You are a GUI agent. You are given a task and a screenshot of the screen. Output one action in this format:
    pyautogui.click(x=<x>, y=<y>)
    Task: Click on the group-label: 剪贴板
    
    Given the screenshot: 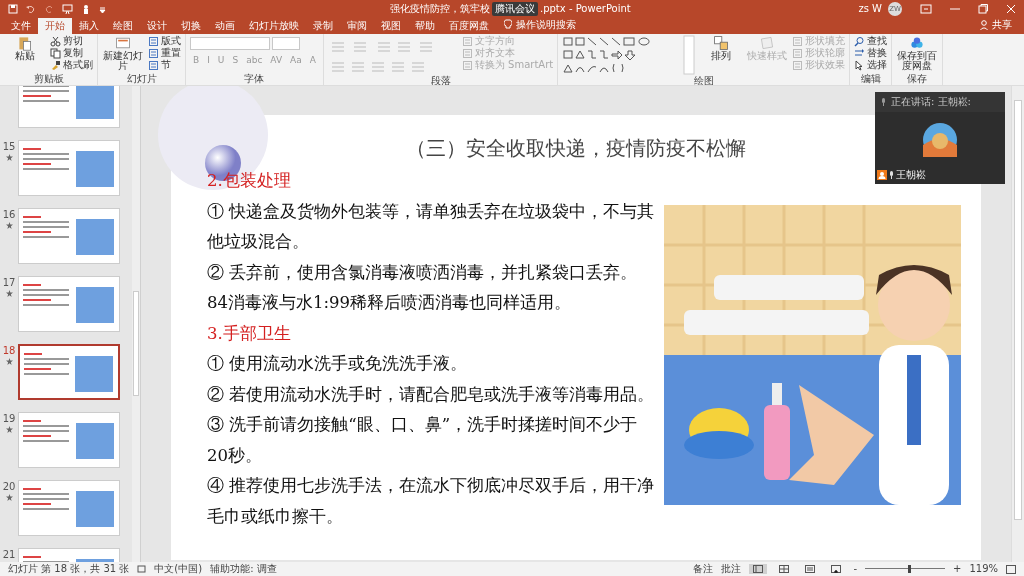 What is the action you would take?
    pyautogui.click(x=48, y=78)
    